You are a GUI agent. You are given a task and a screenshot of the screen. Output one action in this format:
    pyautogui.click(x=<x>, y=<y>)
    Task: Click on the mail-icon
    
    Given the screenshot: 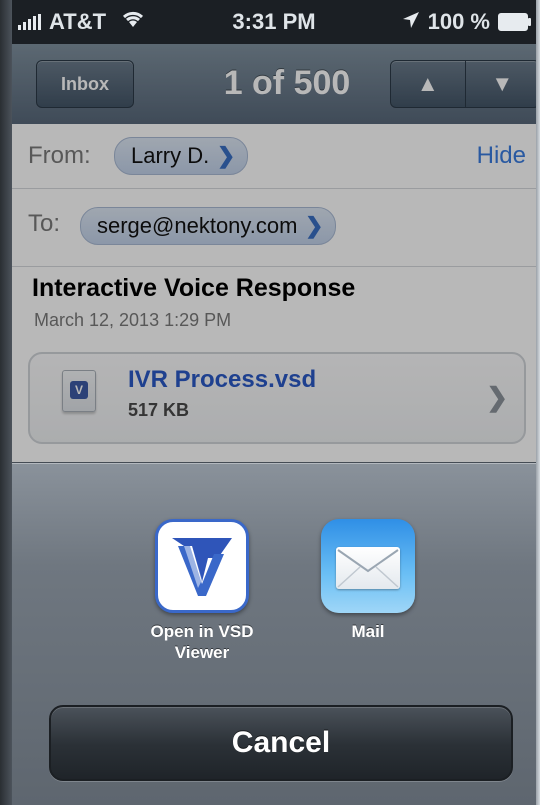 What is the action you would take?
    pyautogui.click(x=368, y=566)
    